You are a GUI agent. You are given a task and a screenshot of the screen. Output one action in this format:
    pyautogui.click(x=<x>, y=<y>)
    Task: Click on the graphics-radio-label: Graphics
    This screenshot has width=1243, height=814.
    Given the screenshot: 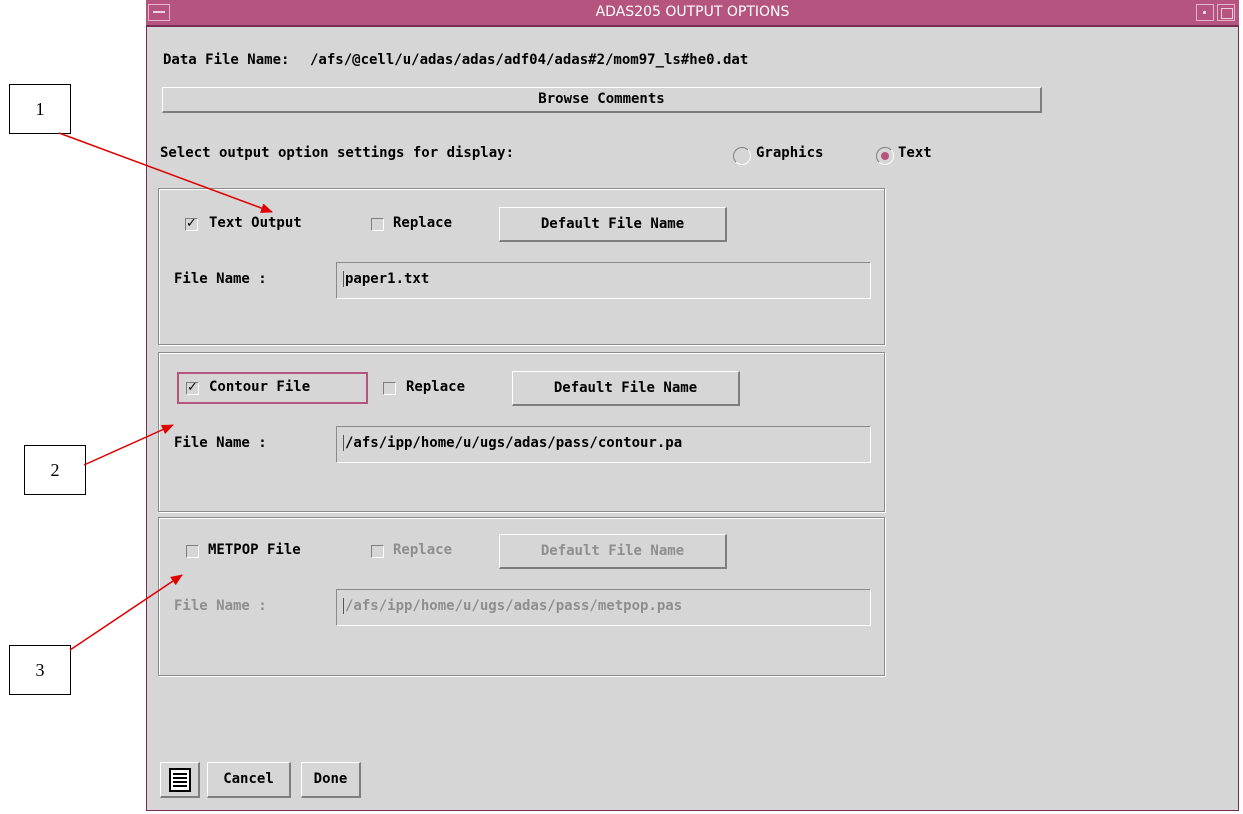 What is the action you would take?
    pyautogui.click(x=790, y=153)
    